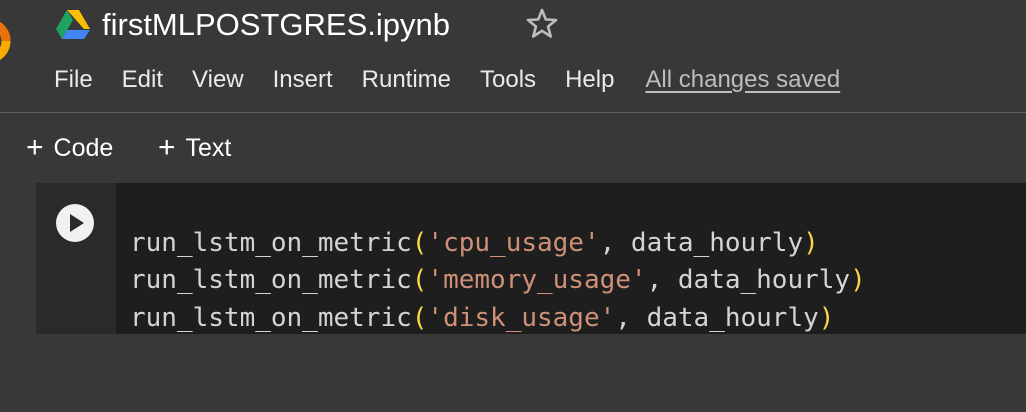  Describe the element at coordinates (10, 41) in the screenshot. I see `colab-logo-icon` at that location.